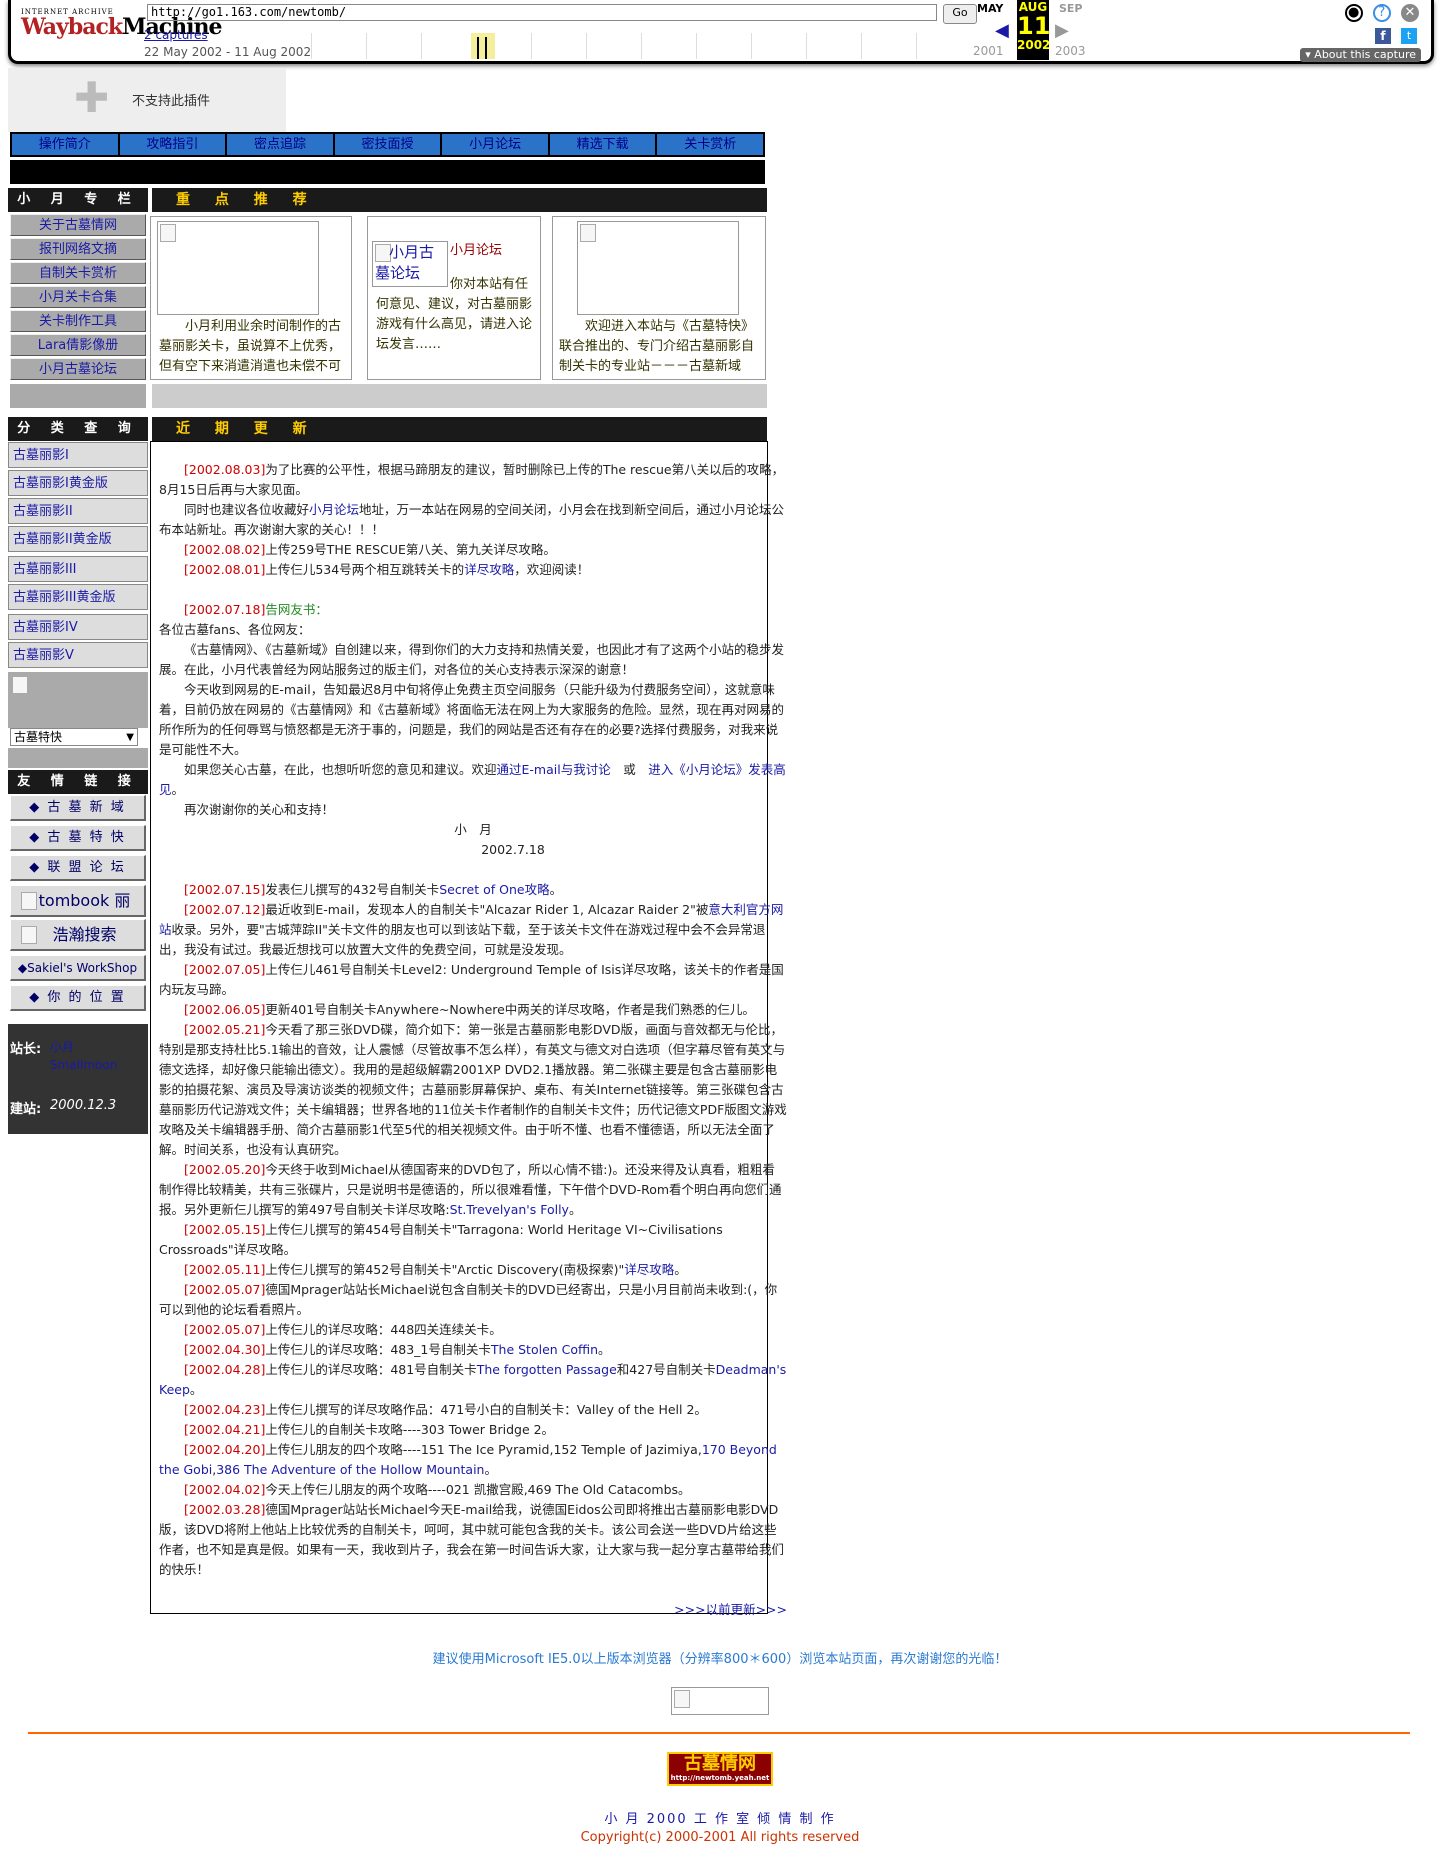 The width and height of the screenshot is (1440, 1865). I want to click on friend-link: ◆ 古 墓 特 快, so click(78, 838).